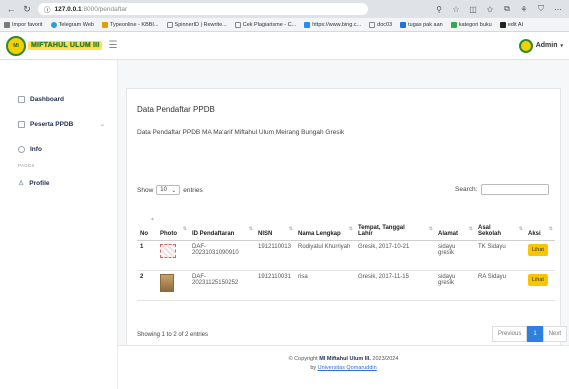 Image resolution: width=569 pixels, height=389 pixels. Describe the element at coordinates (21, 124) in the screenshot. I see `list-icon` at that location.